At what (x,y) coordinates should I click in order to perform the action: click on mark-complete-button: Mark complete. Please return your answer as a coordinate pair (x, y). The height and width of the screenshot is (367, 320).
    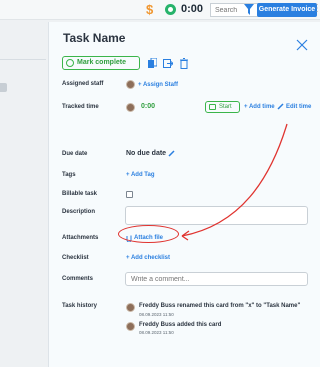
    Looking at the image, I should click on (101, 63).